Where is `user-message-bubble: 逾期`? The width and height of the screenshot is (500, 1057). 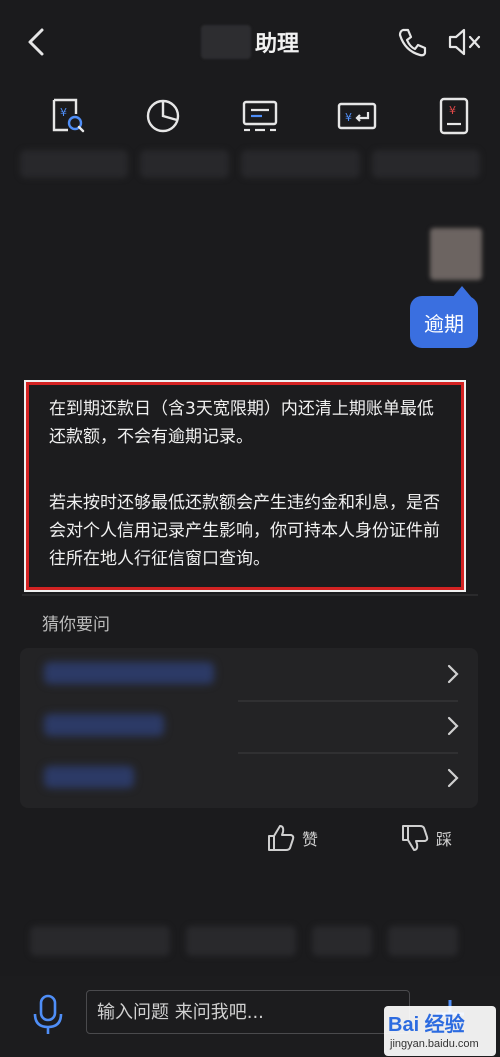 user-message-bubble: 逾期 is located at coordinates (444, 322).